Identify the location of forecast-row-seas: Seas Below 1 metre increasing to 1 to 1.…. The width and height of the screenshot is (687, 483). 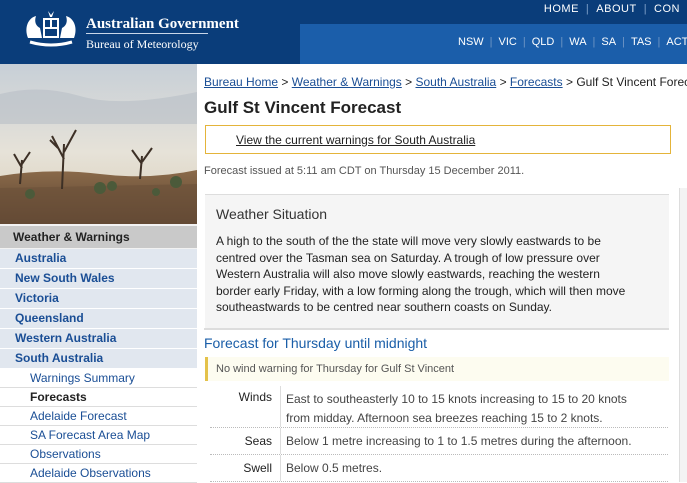
(439, 441).